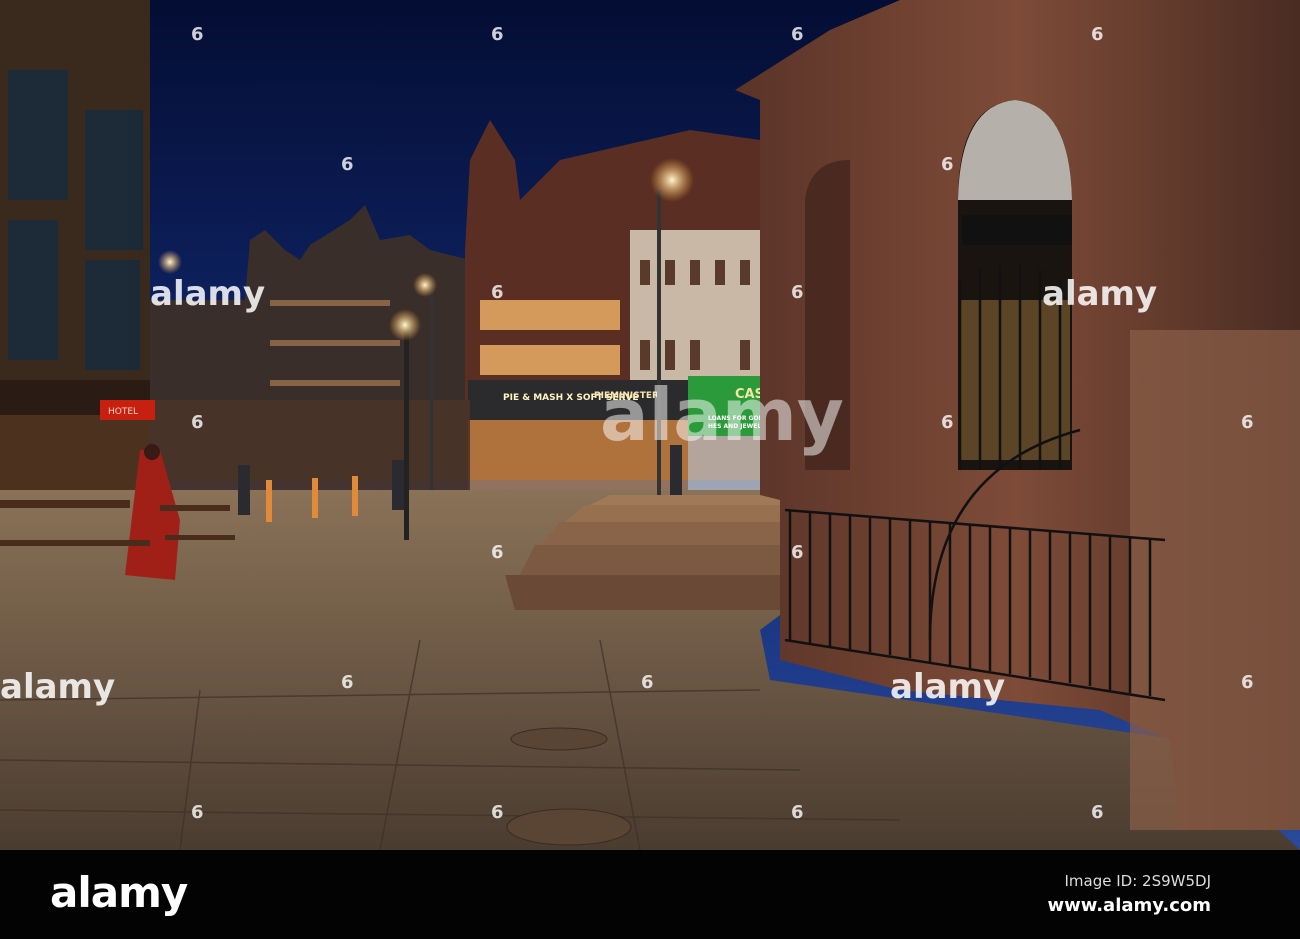 This screenshot has width=1300, height=939. I want to click on image-id: Image ID: 2S9W5DJ, so click(1138, 881).